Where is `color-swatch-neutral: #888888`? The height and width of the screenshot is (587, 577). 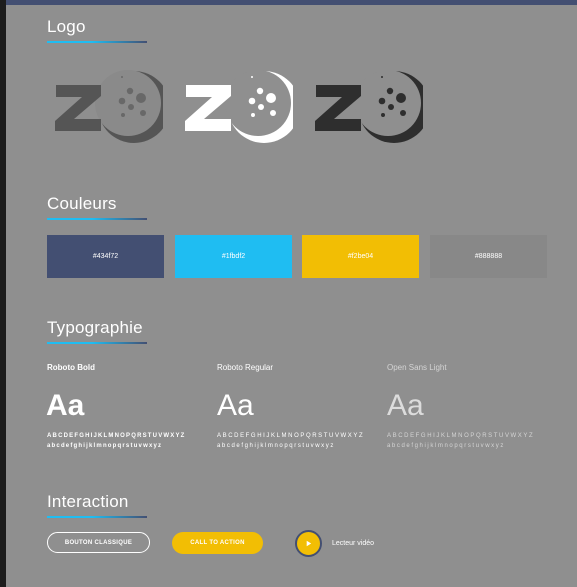 color-swatch-neutral: #888888 is located at coordinates (488, 256).